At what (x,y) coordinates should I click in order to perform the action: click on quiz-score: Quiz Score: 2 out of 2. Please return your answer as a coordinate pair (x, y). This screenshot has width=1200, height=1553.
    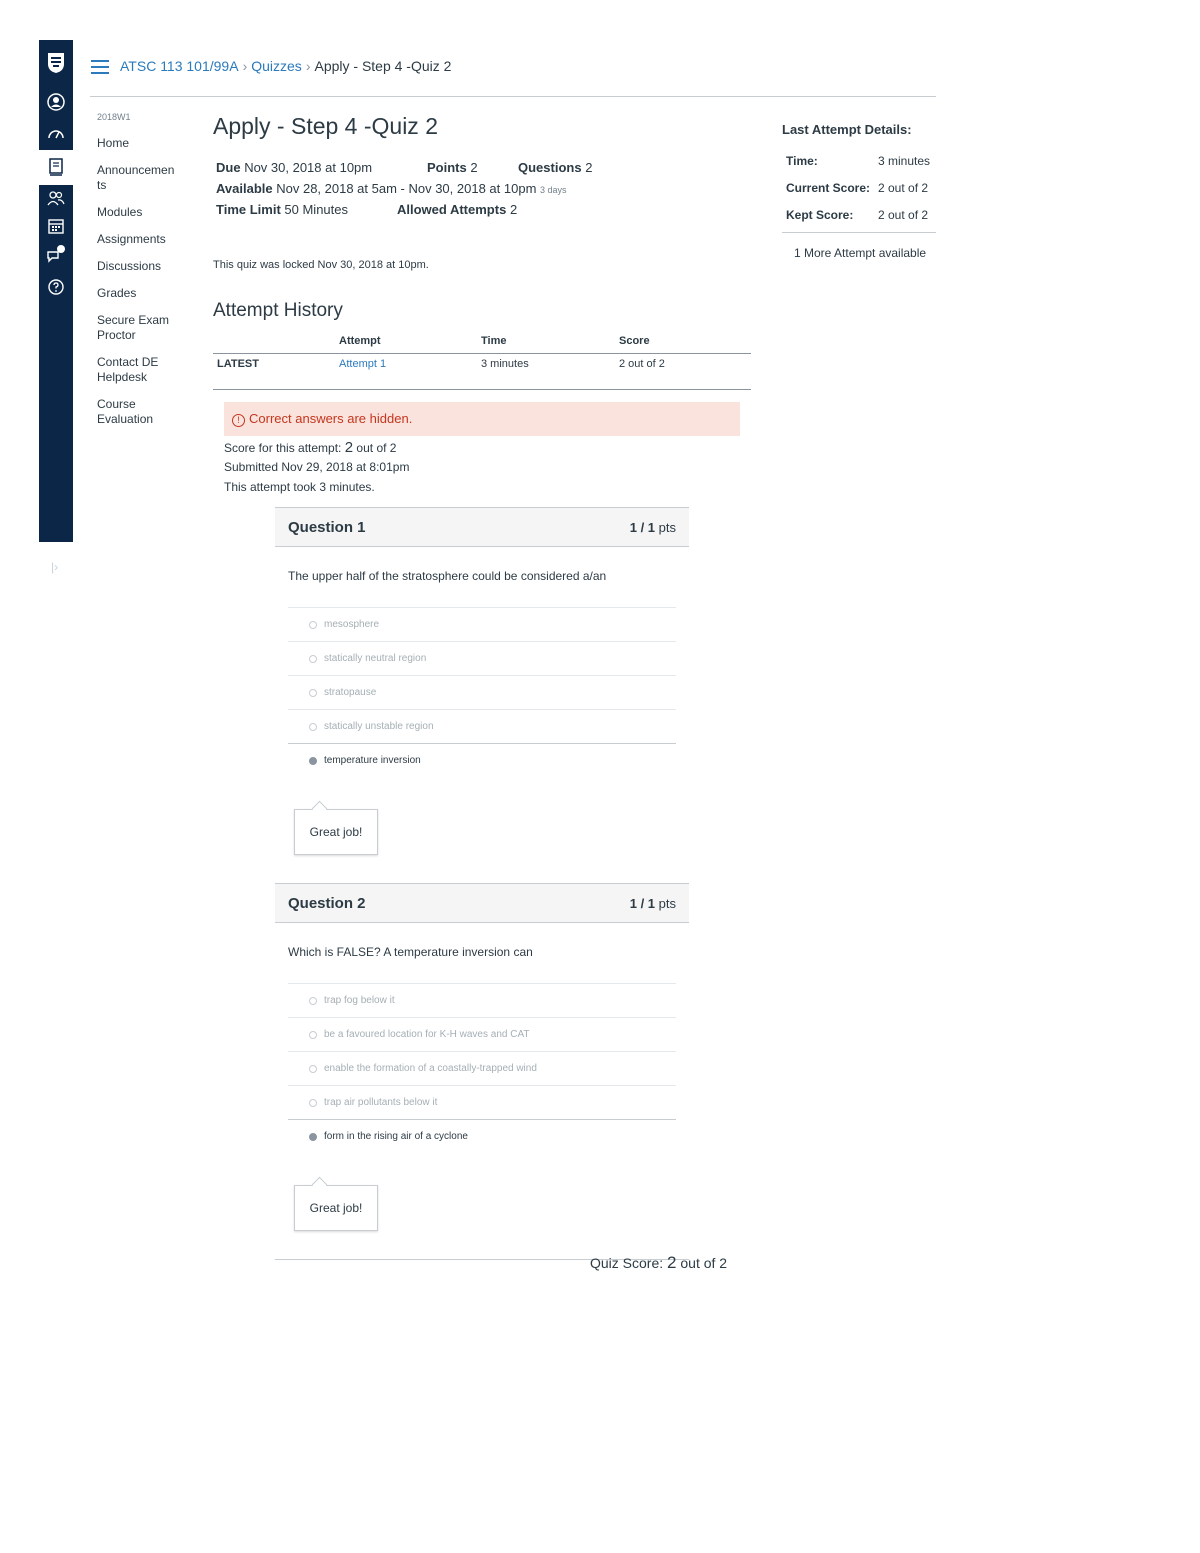
    Looking at the image, I should click on (658, 1263).